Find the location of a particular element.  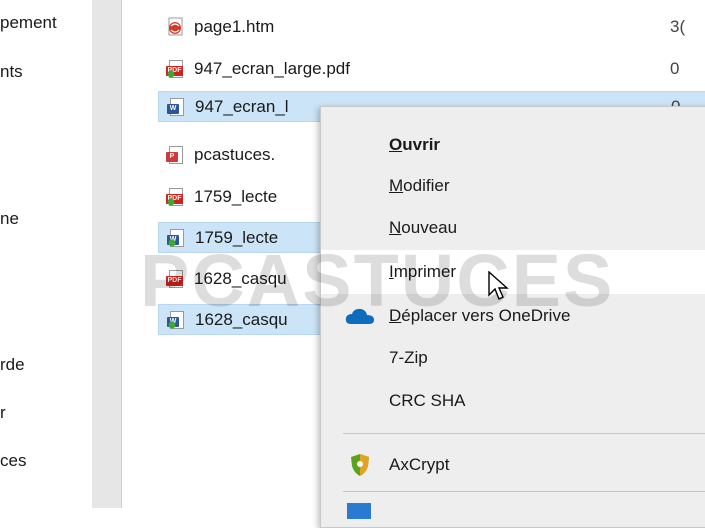

nav-item: r is located at coordinates (3, 413).